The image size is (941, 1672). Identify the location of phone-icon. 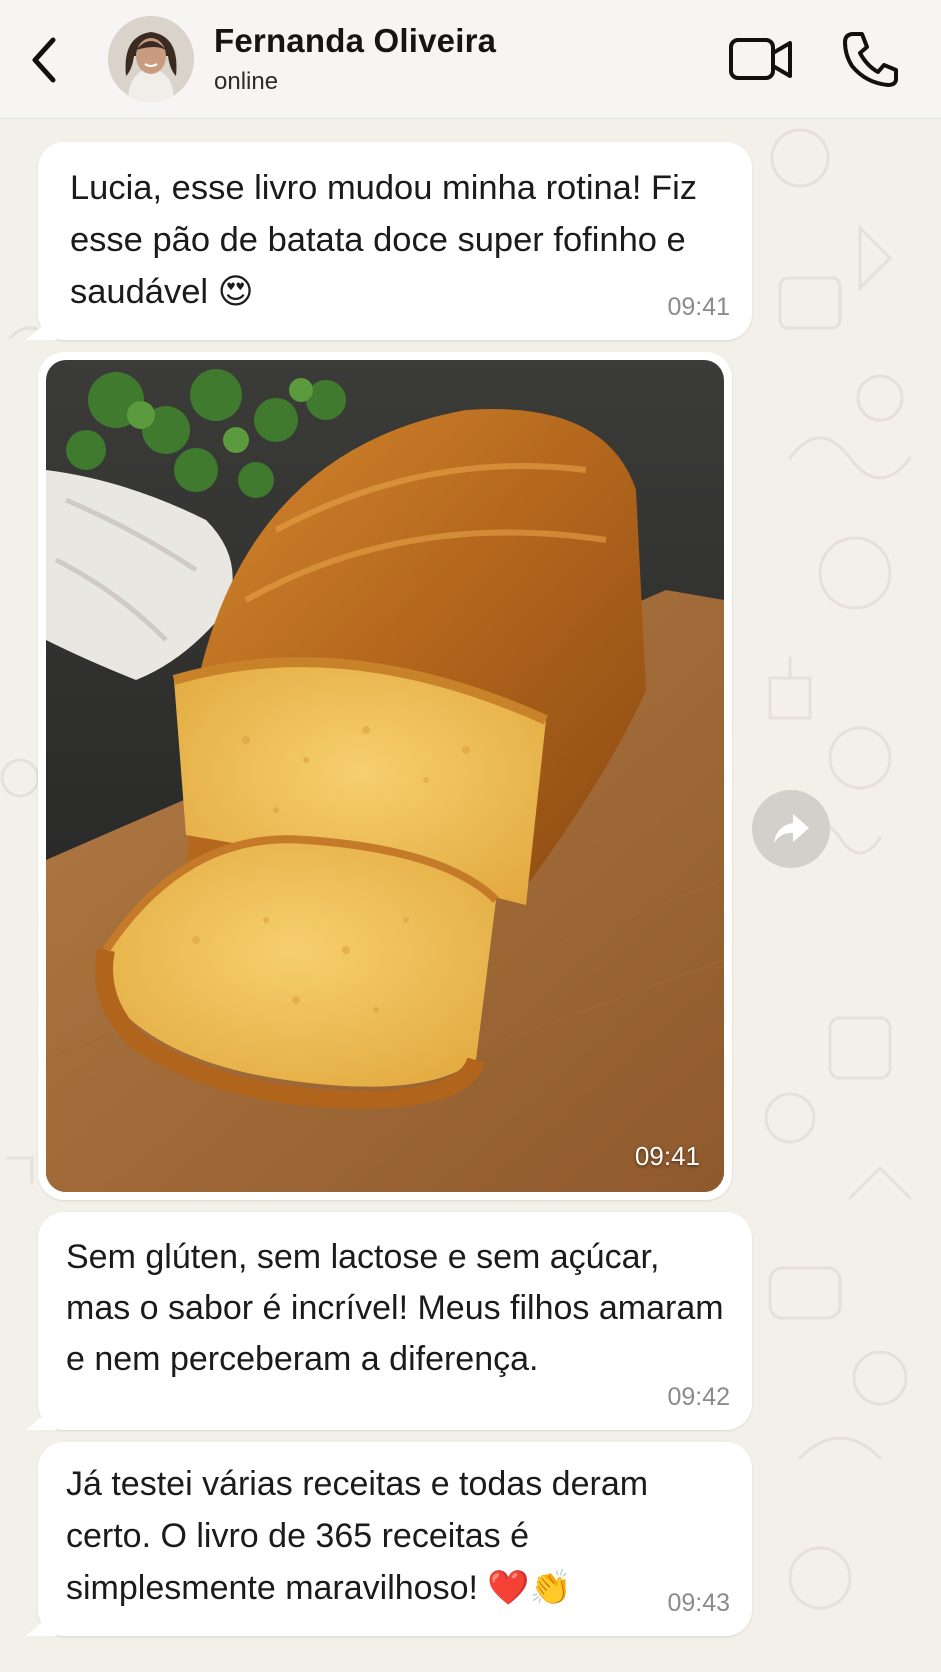
(870, 59).